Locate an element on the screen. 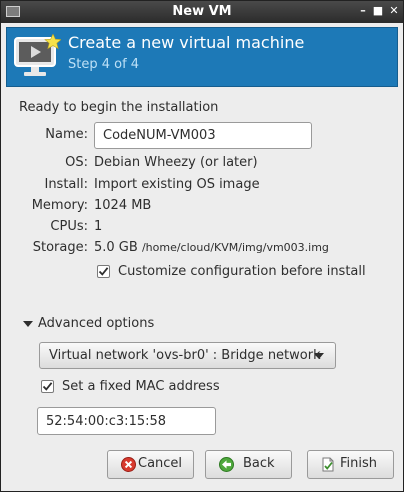 The height and width of the screenshot is (492, 404). cancel-button: Cancel is located at coordinates (150, 464).